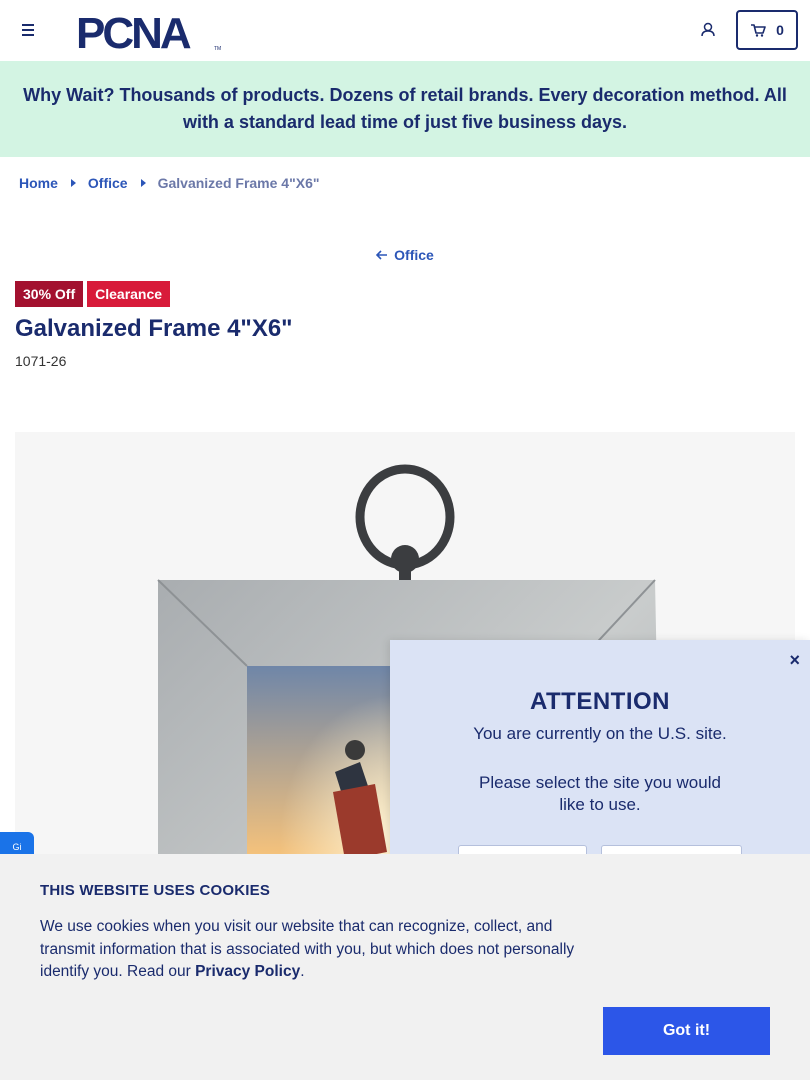 The height and width of the screenshot is (1080, 810). What do you see at coordinates (708, 30) in the screenshot?
I see `account-icon` at bounding box center [708, 30].